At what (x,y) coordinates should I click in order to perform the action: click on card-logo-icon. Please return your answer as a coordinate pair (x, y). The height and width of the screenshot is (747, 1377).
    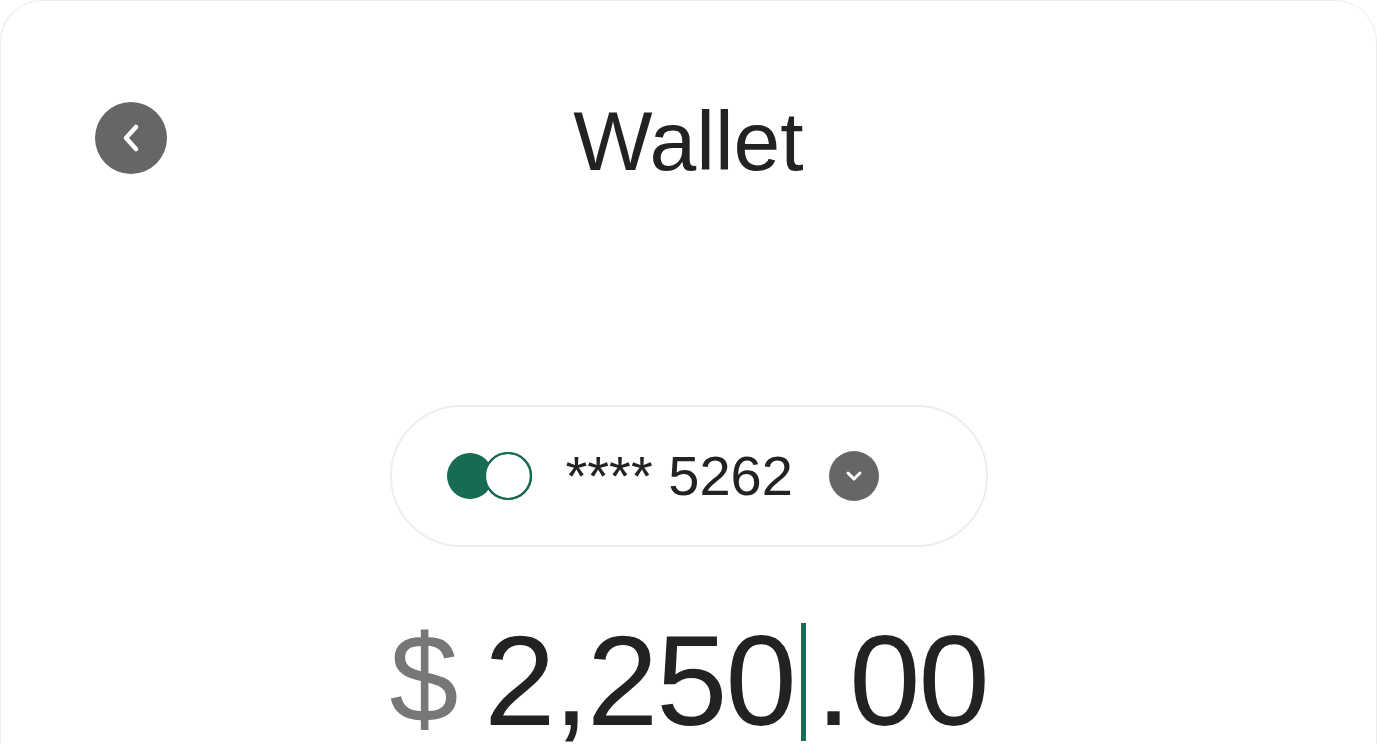
    Looking at the image, I should click on (489, 476).